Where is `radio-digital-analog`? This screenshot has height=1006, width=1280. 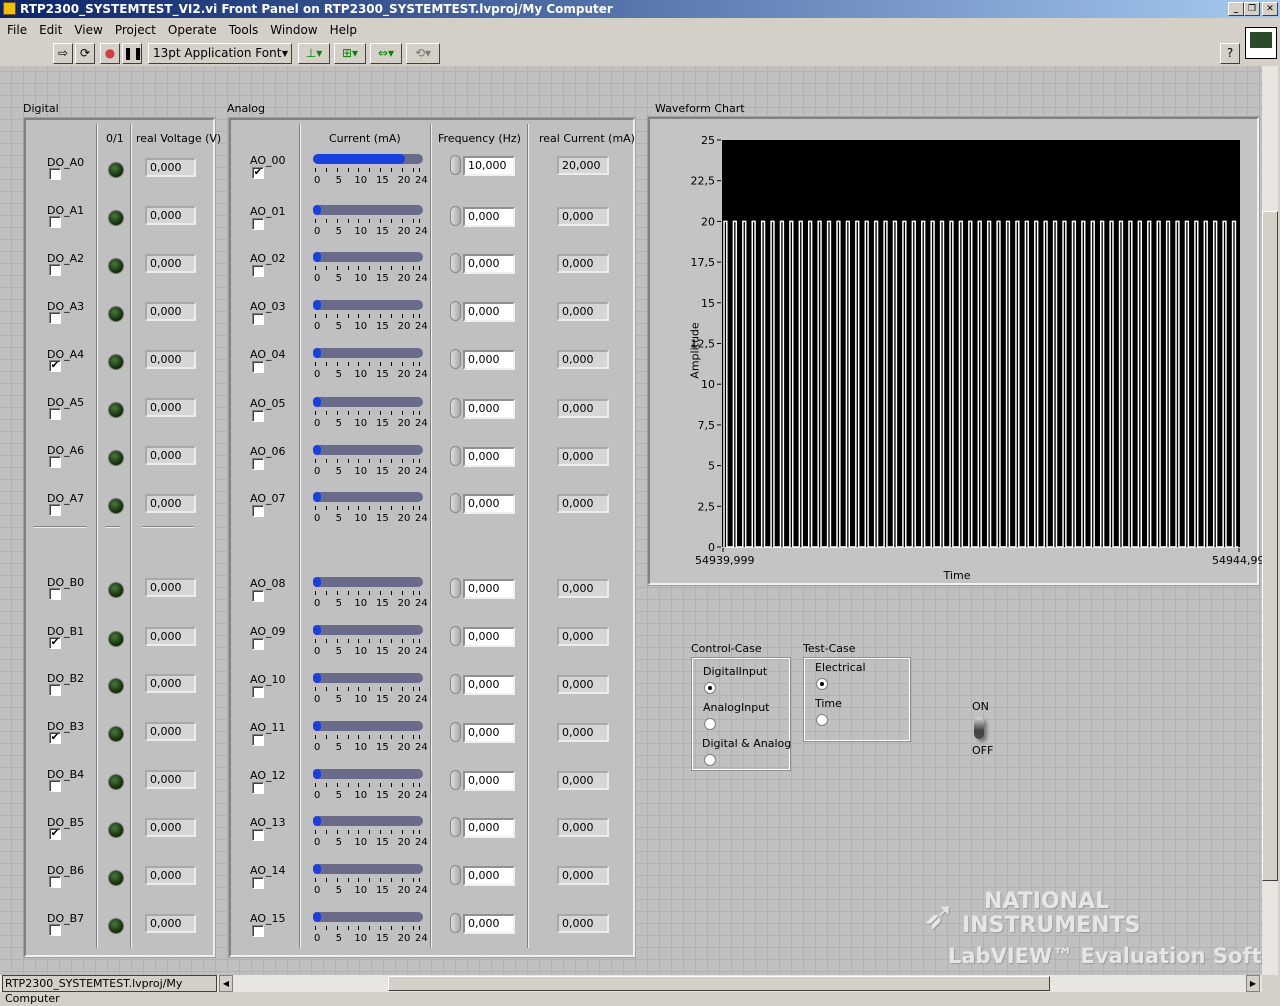 radio-digital-analog is located at coordinates (710, 760).